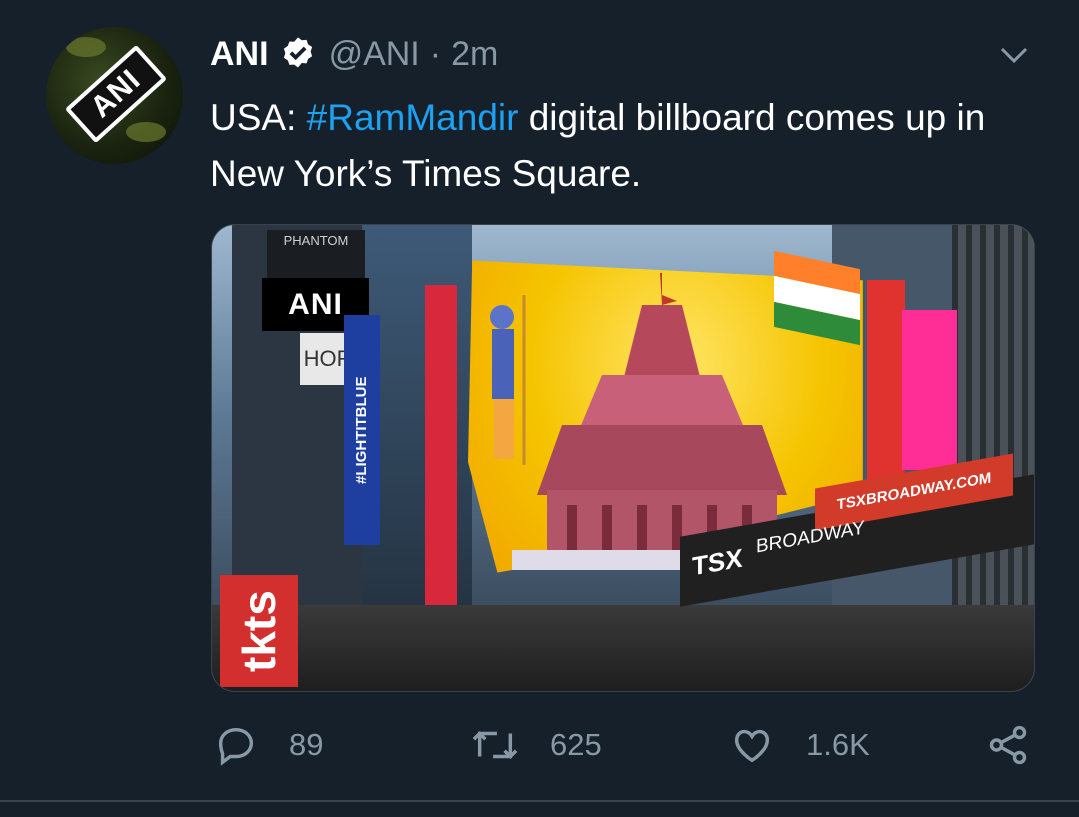  Describe the element at coordinates (799, 745) in the screenshot. I see `like-button: 1.6K` at that location.